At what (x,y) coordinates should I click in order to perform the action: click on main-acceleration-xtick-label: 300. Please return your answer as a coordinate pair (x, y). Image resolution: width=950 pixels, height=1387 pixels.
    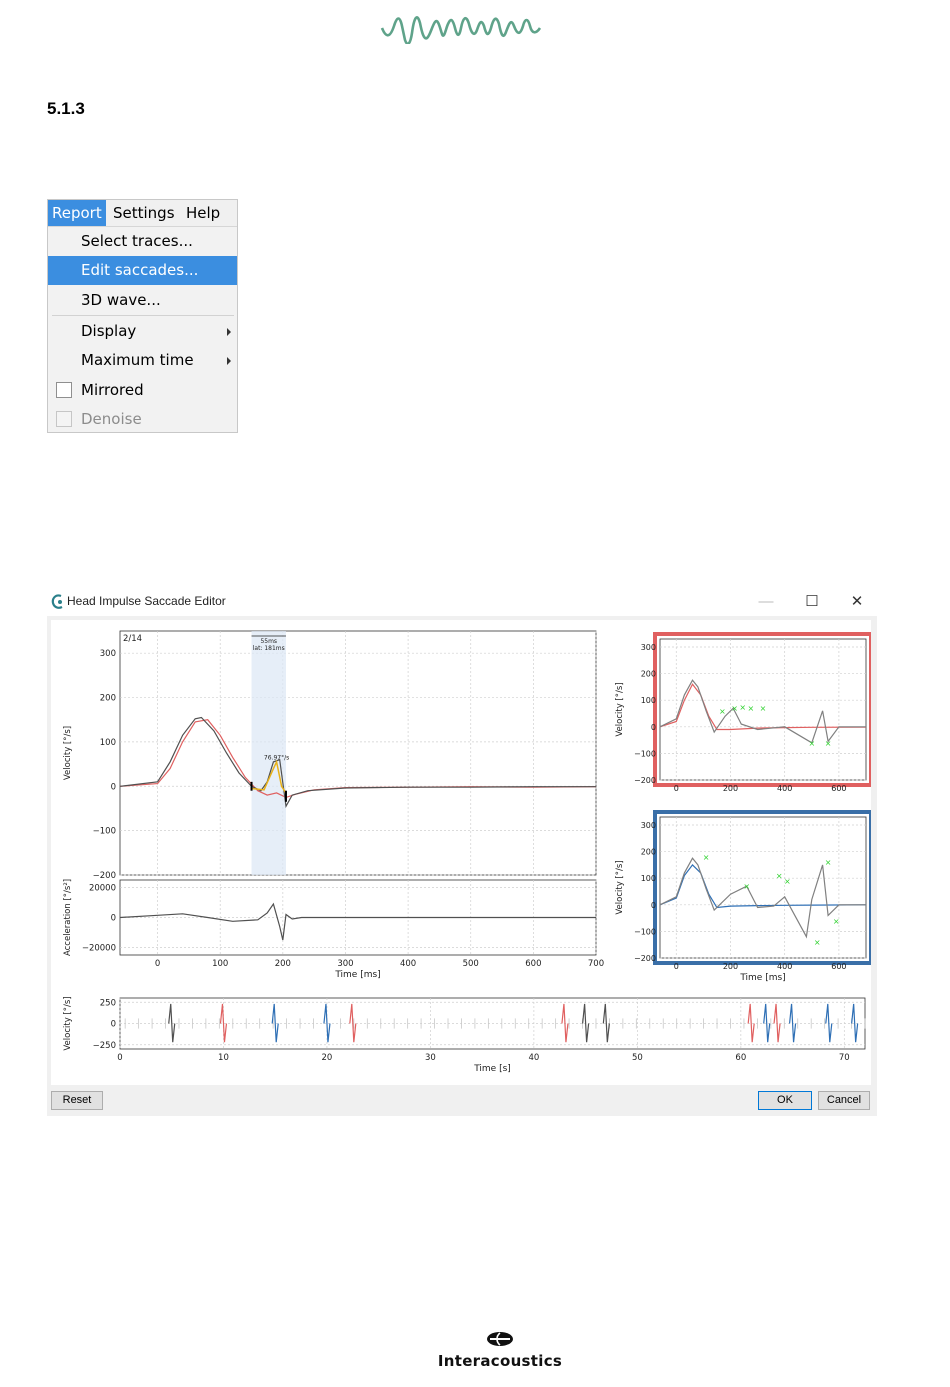
    Looking at the image, I should click on (345, 964).